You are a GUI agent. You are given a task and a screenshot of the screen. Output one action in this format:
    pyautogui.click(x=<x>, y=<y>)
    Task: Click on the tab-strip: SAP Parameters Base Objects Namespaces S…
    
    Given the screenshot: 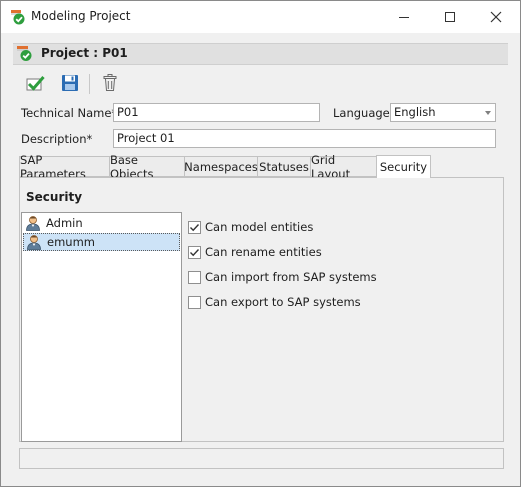 What is the action you would take?
    pyautogui.click(x=264, y=167)
    